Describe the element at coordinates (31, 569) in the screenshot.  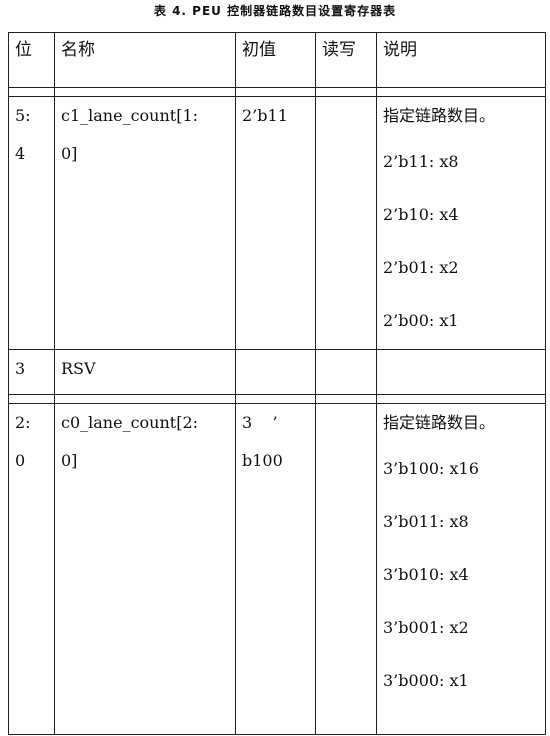
I see `cell-bit: 2: 0` at that location.